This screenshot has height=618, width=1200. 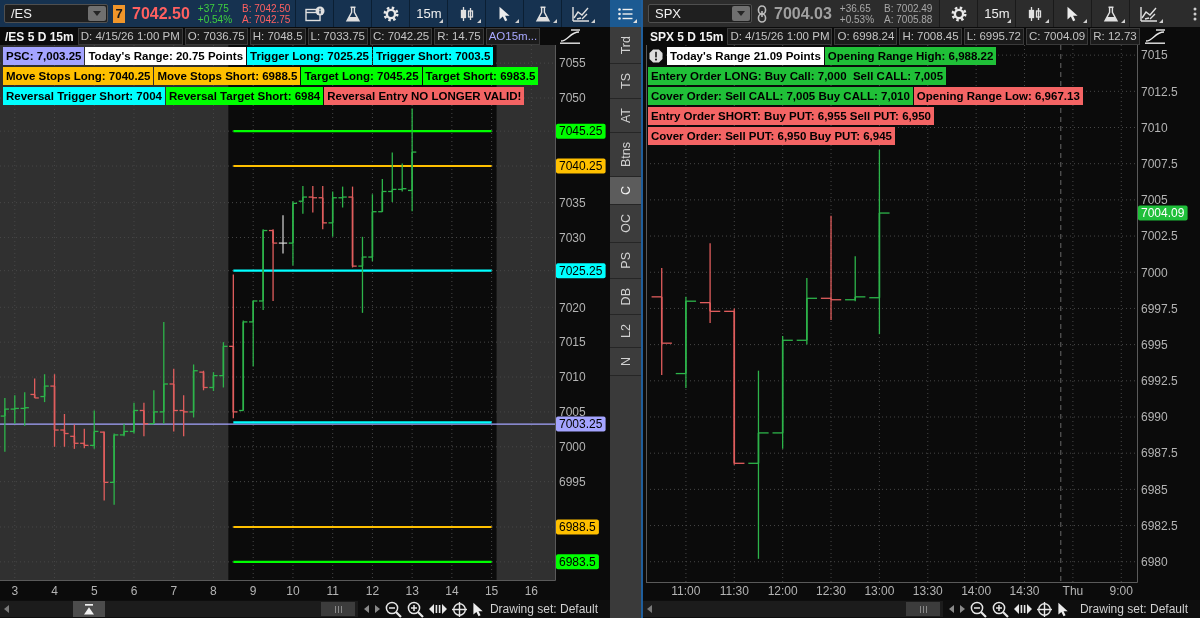 I want to click on percent-change: +0.53%, so click(x=857, y=19).